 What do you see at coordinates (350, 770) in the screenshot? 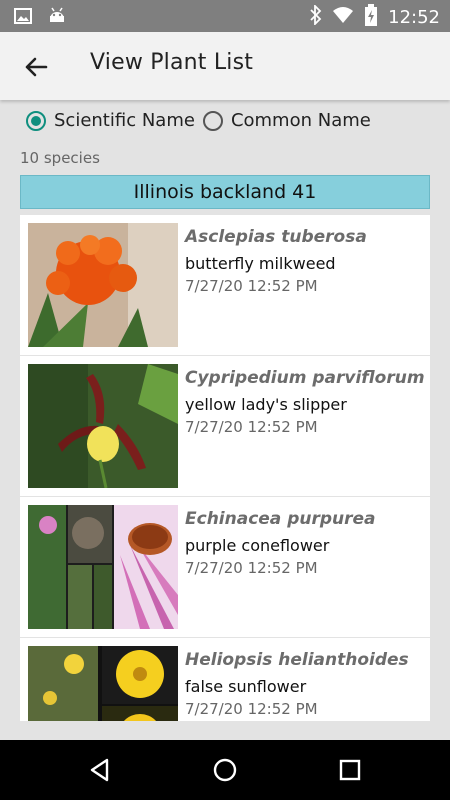
I see `recents-nav-icon` at bounding box center [350, 770].